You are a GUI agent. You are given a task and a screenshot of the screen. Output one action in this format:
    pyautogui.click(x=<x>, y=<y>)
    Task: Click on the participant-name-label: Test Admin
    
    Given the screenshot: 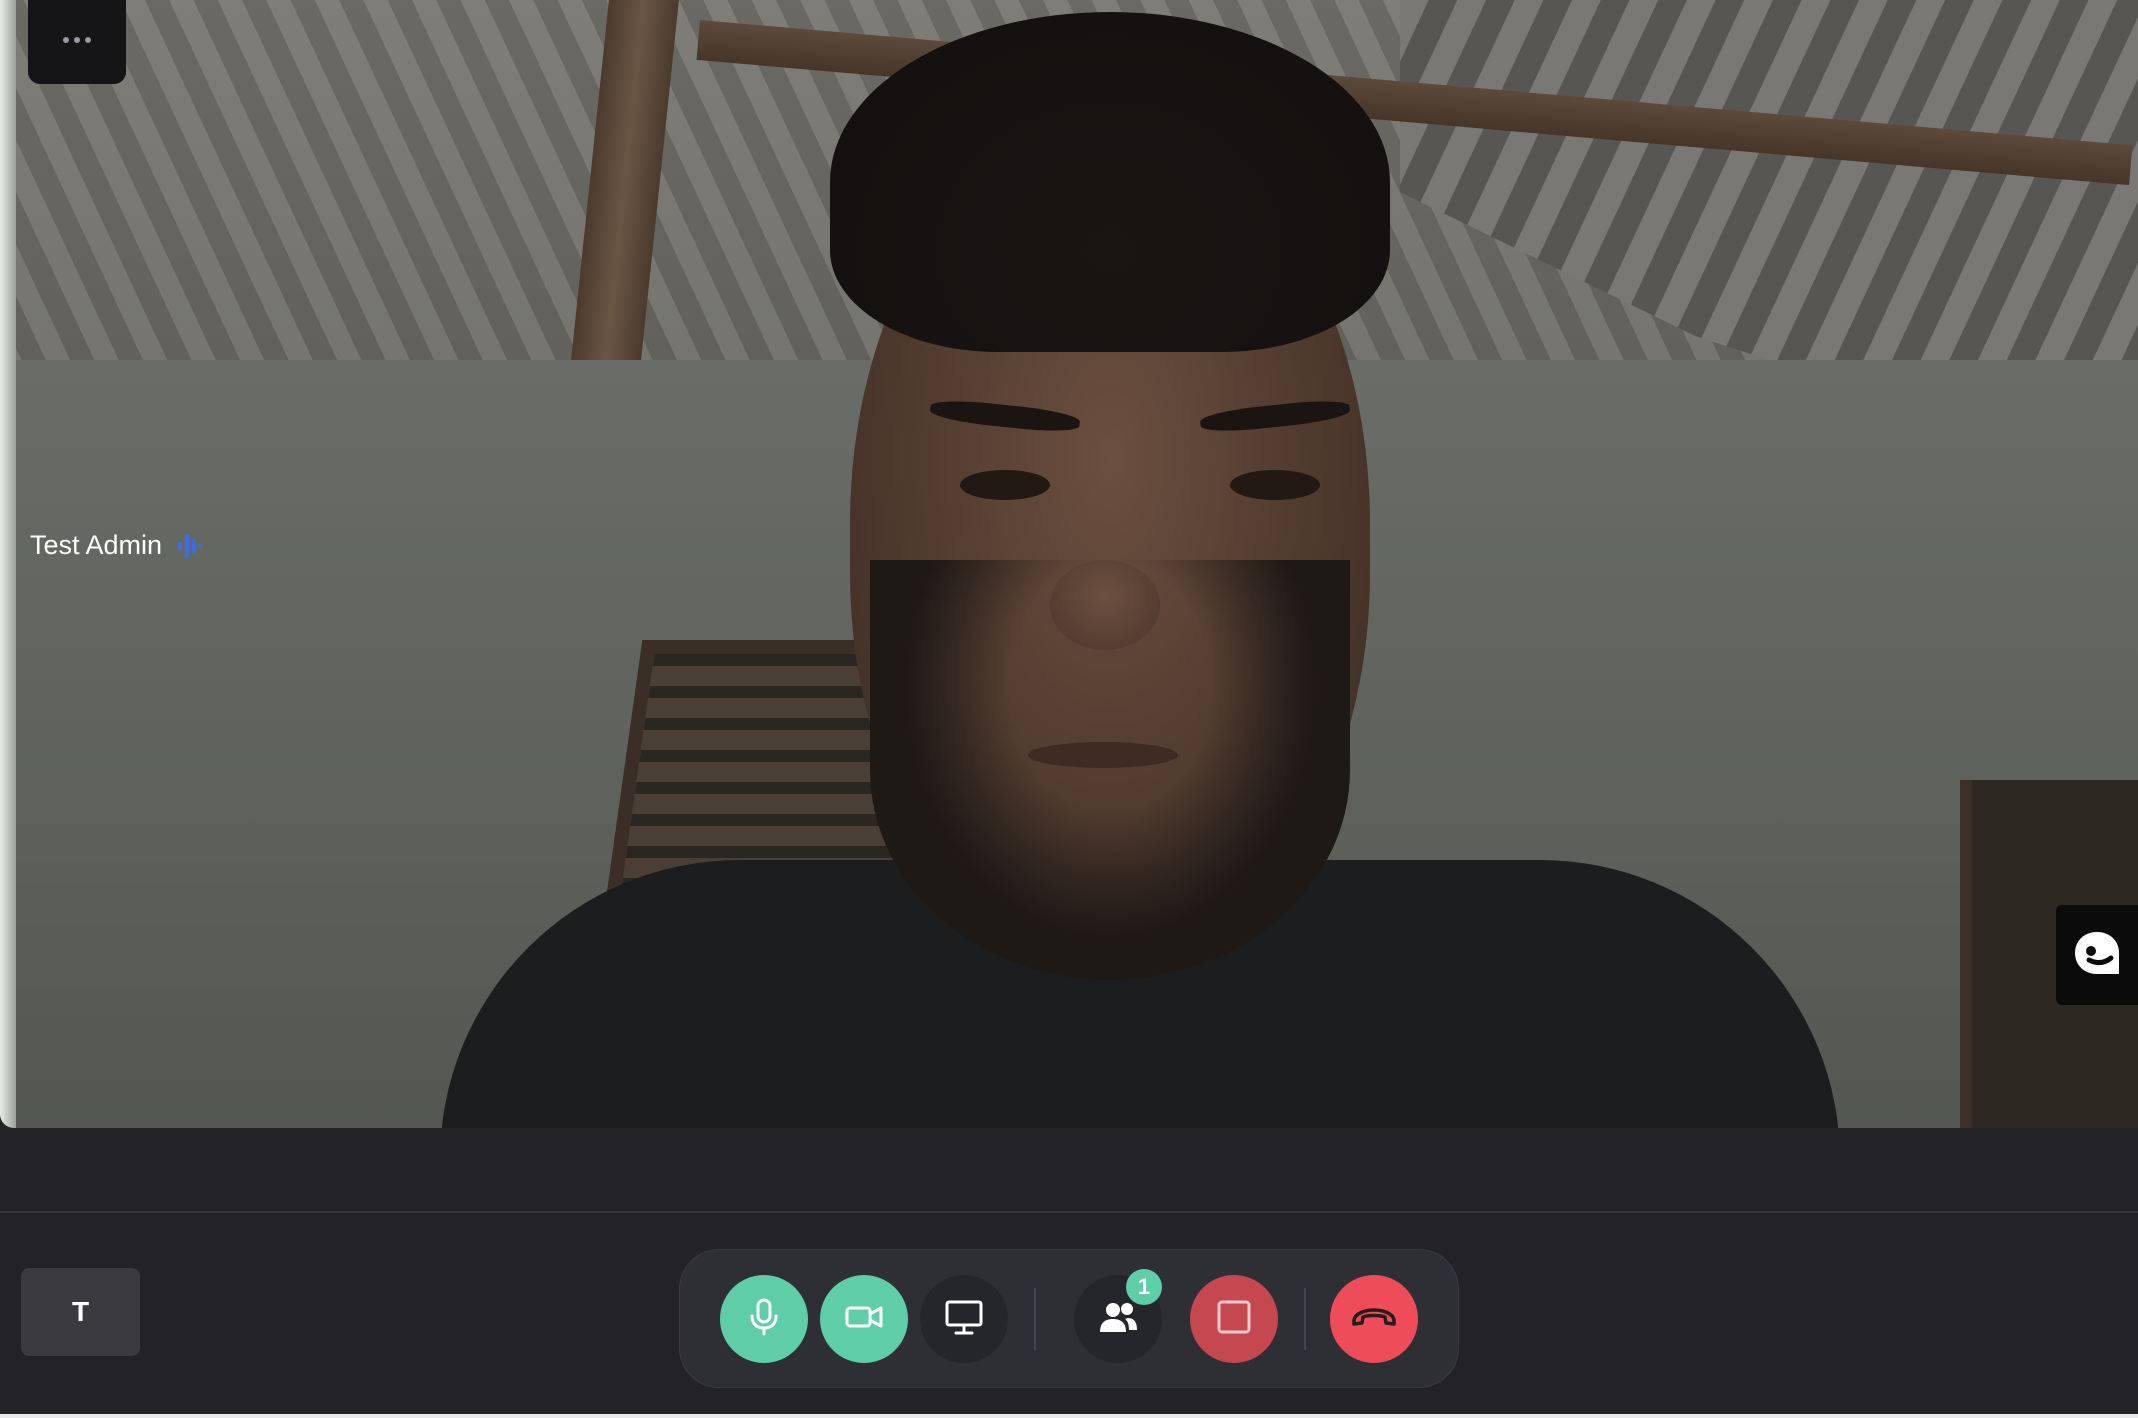 What is the action you would take?
    pyautogui.click(x=116, y=545)
    